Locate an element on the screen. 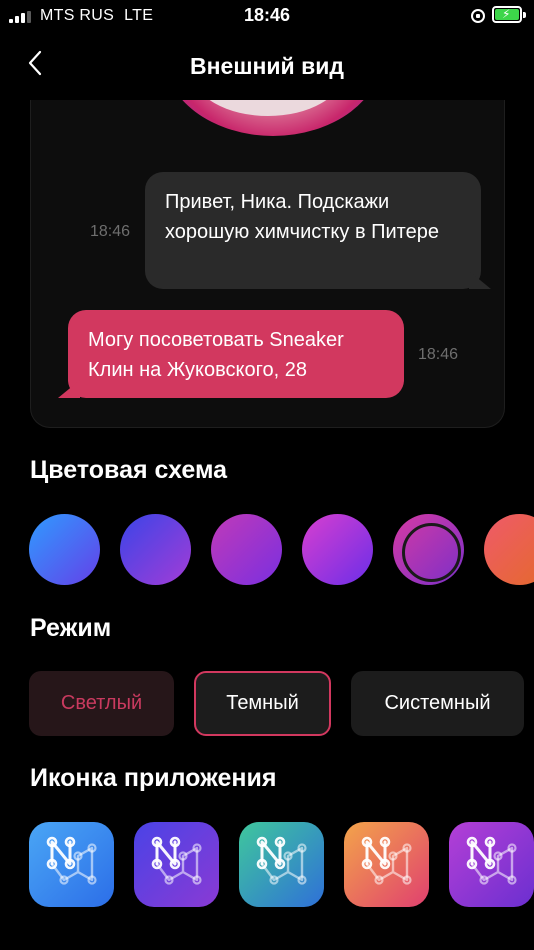 This screenshot has width=534, height=950. color-option-purple is located at coordinates (337, 549).